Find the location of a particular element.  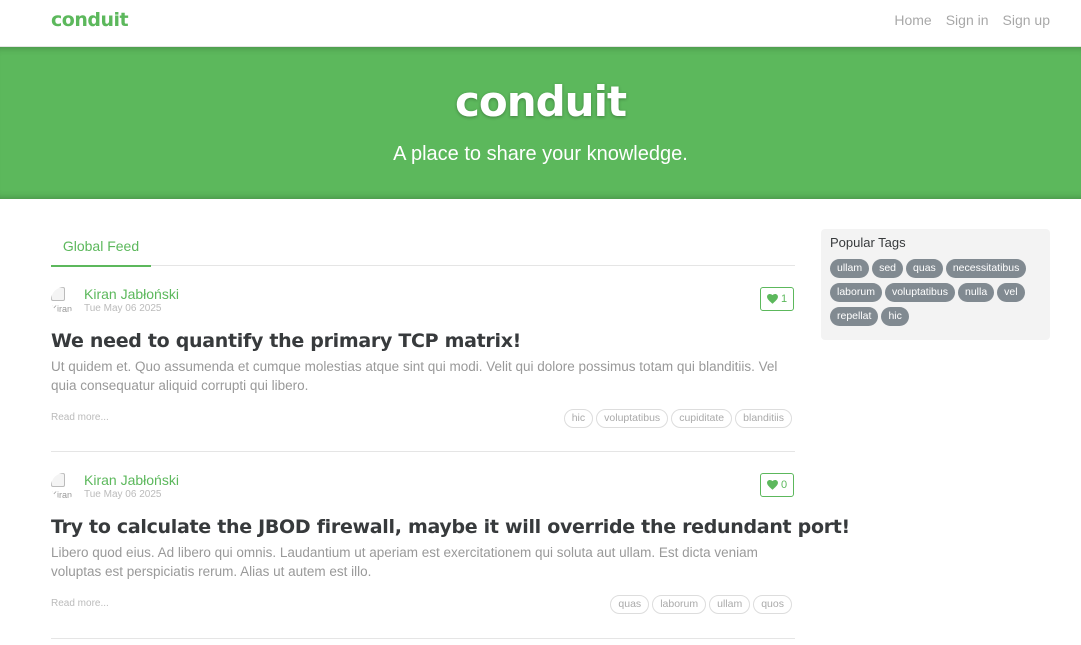

article-tag: quas is located at coordinates (630, 604).